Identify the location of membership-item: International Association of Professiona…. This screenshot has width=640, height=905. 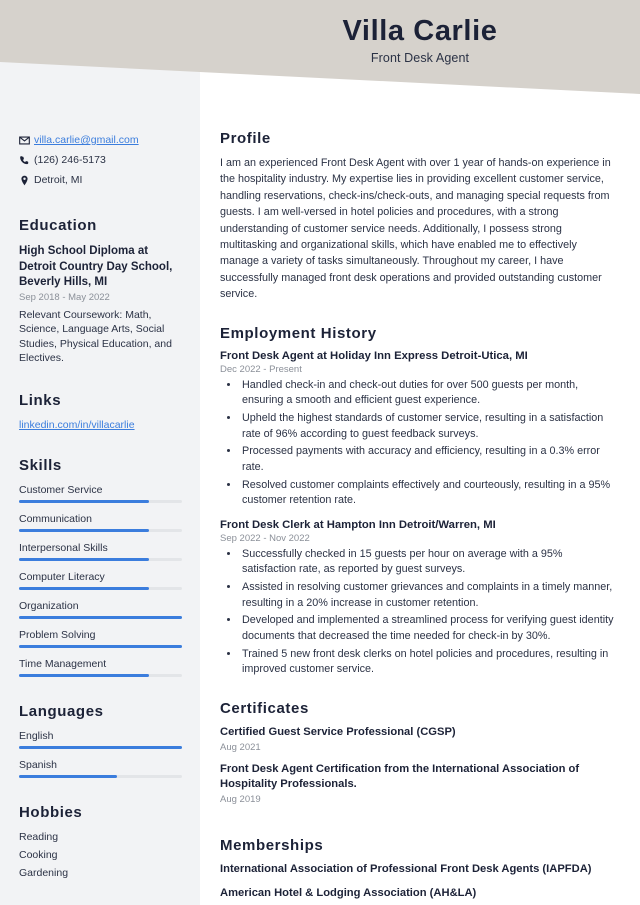
(406, 869).